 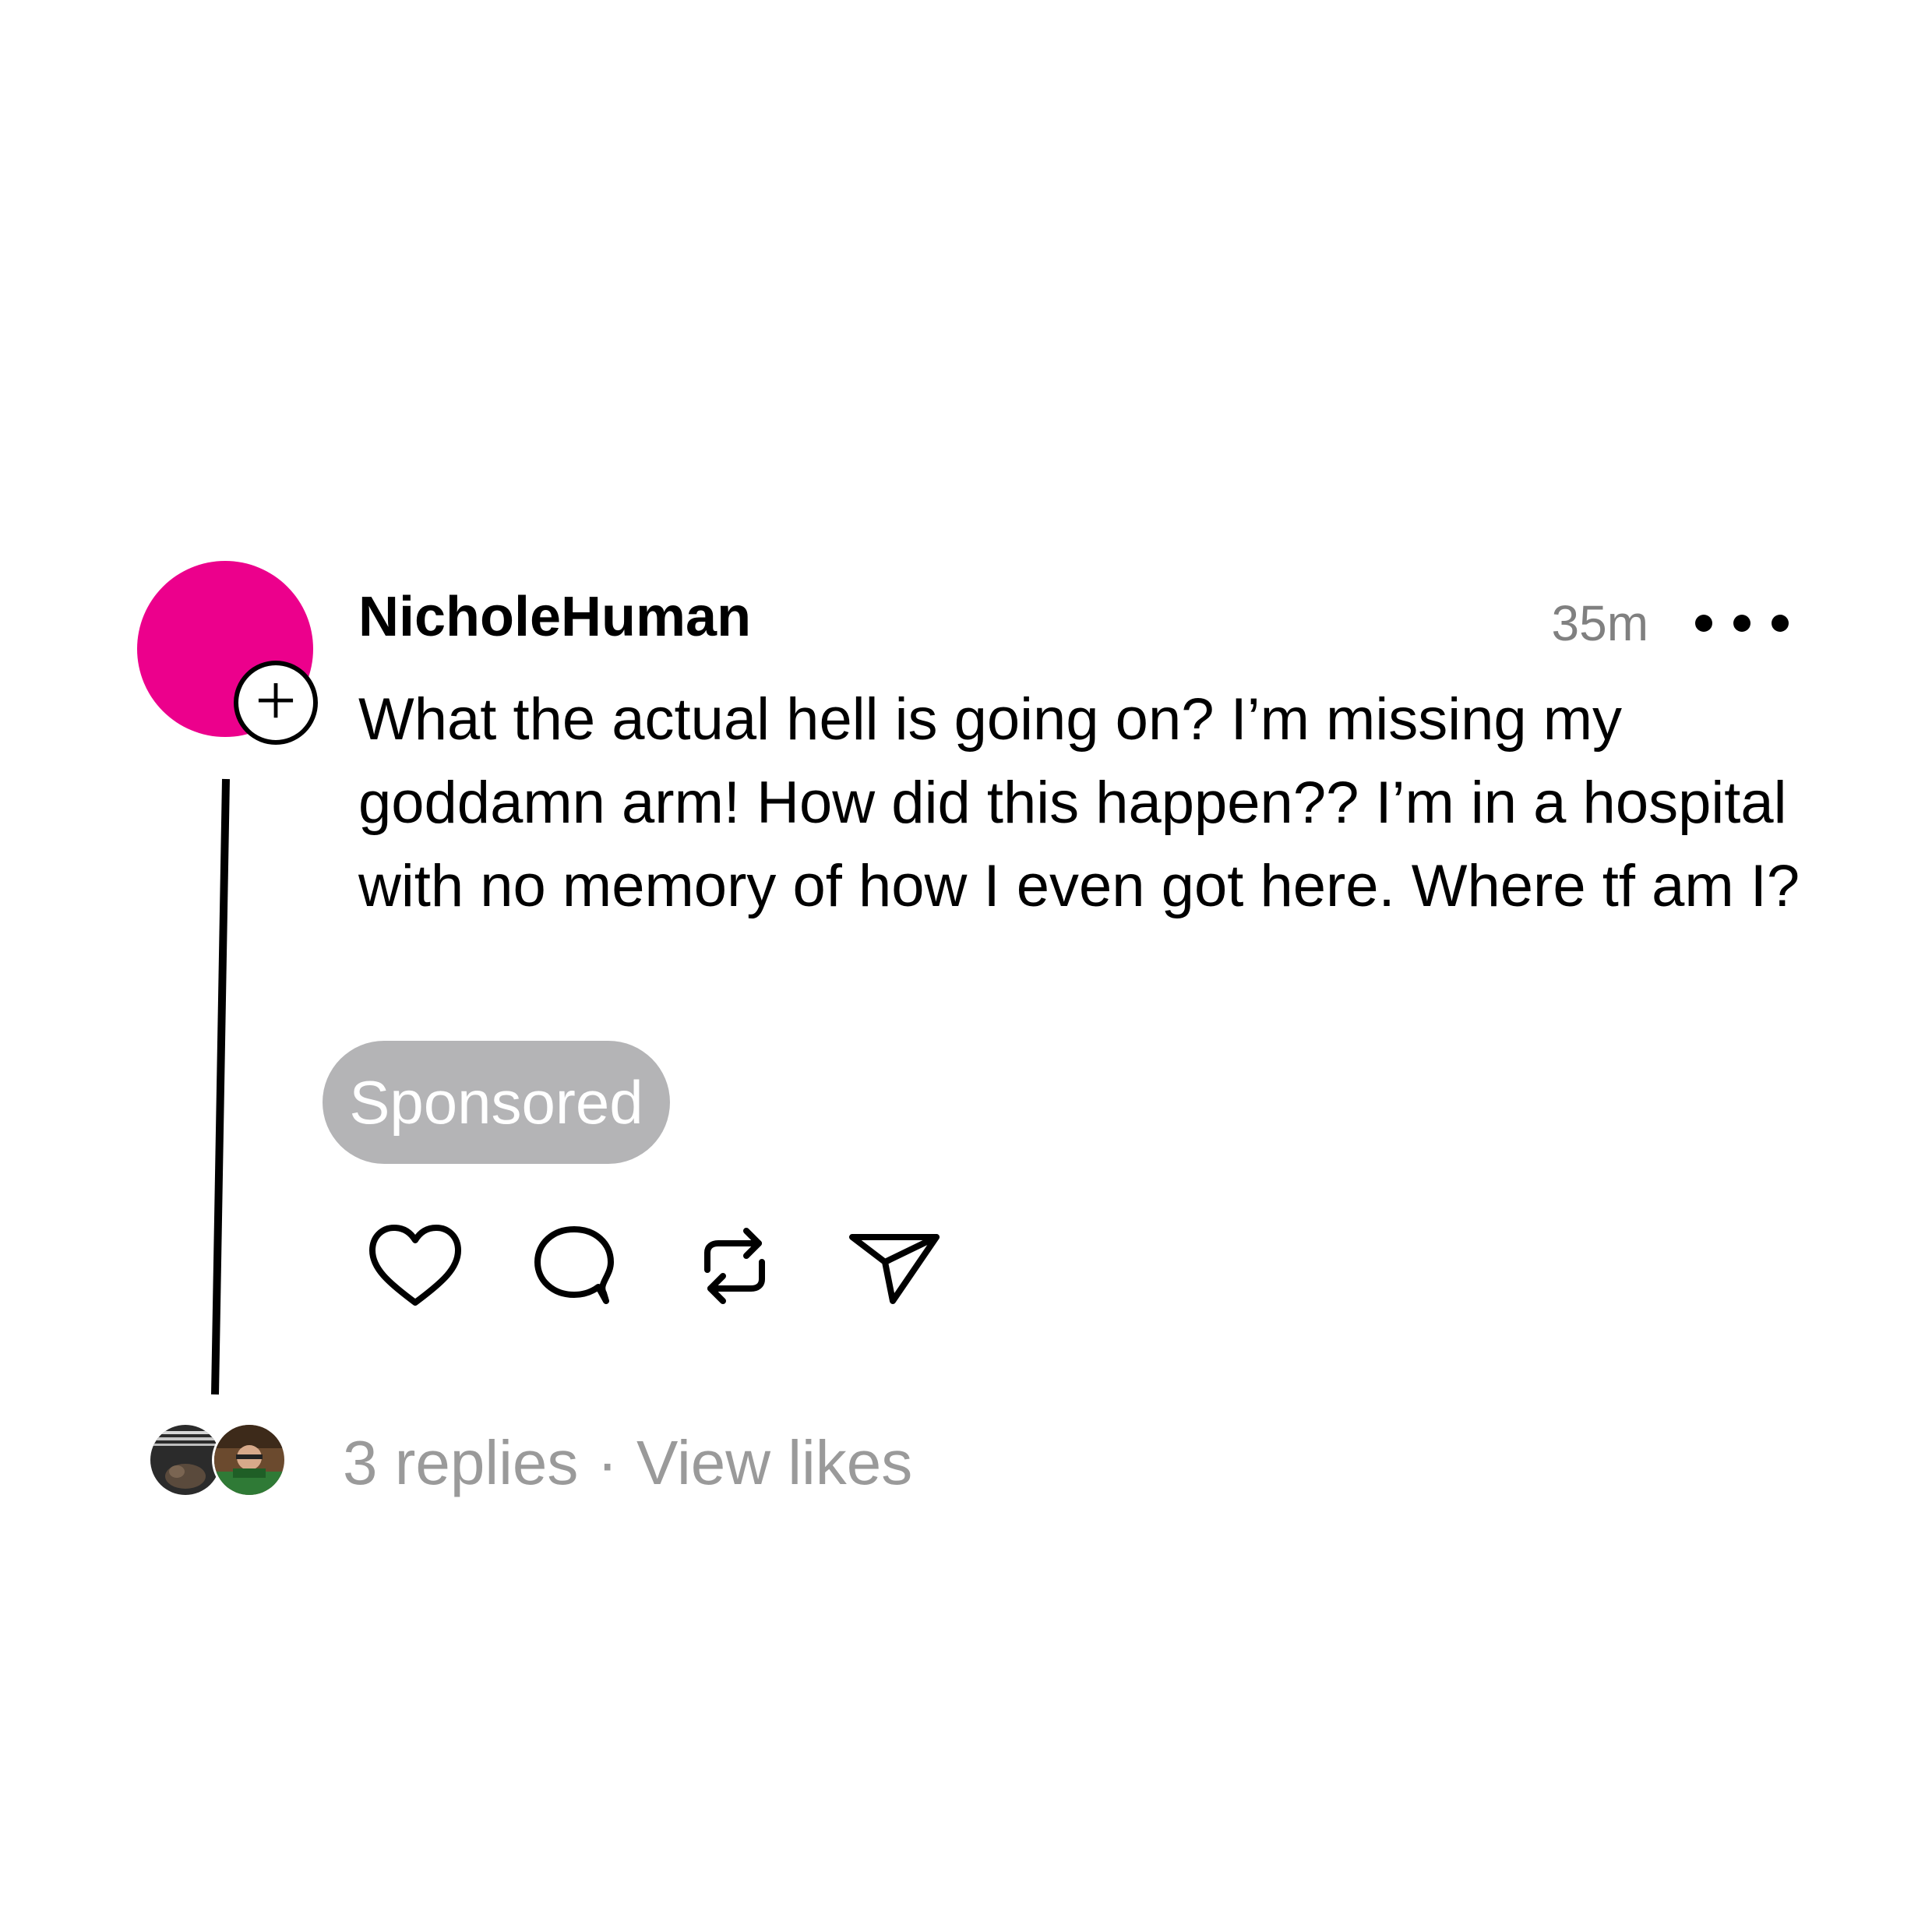 I want to click on repost-icon, so click(x=734, y=1266).